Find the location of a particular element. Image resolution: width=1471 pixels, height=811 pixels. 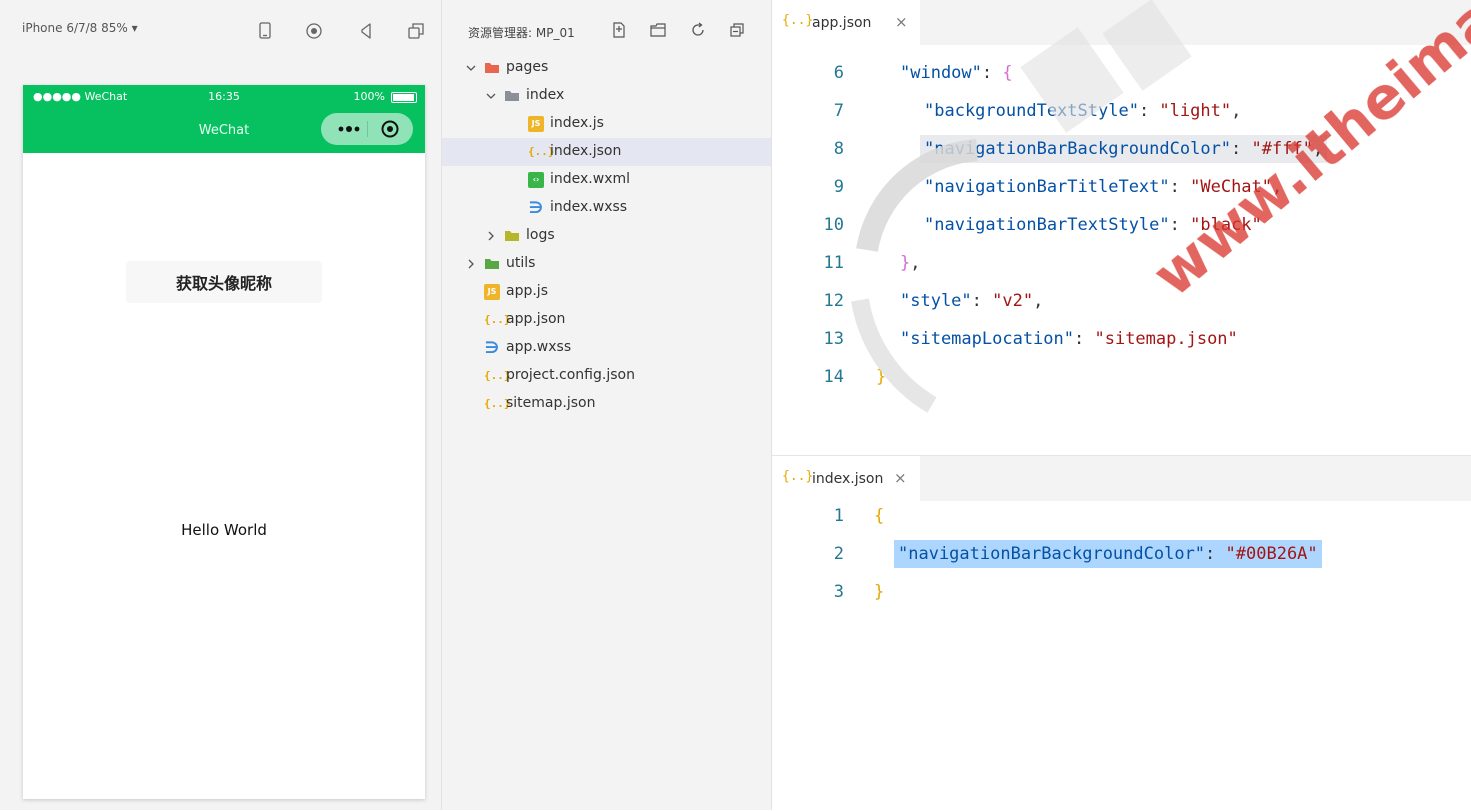

battery-icon is located at coordinates (404, 97).